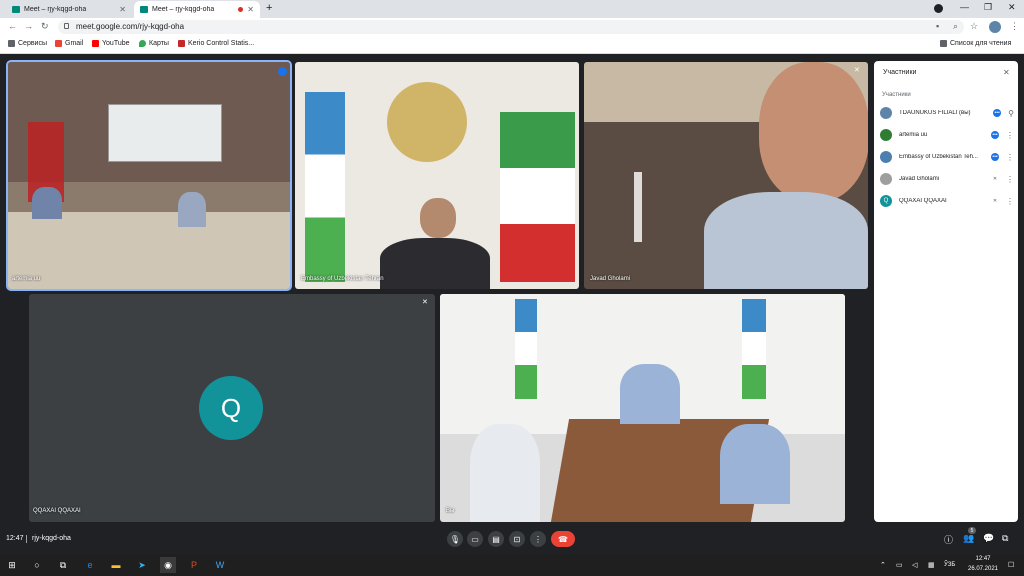 The image size is (1024, 576). Describe the element at coordinates (974, 26) in the screenshot. I see `bookmark-star-icon: ☆` at that location.